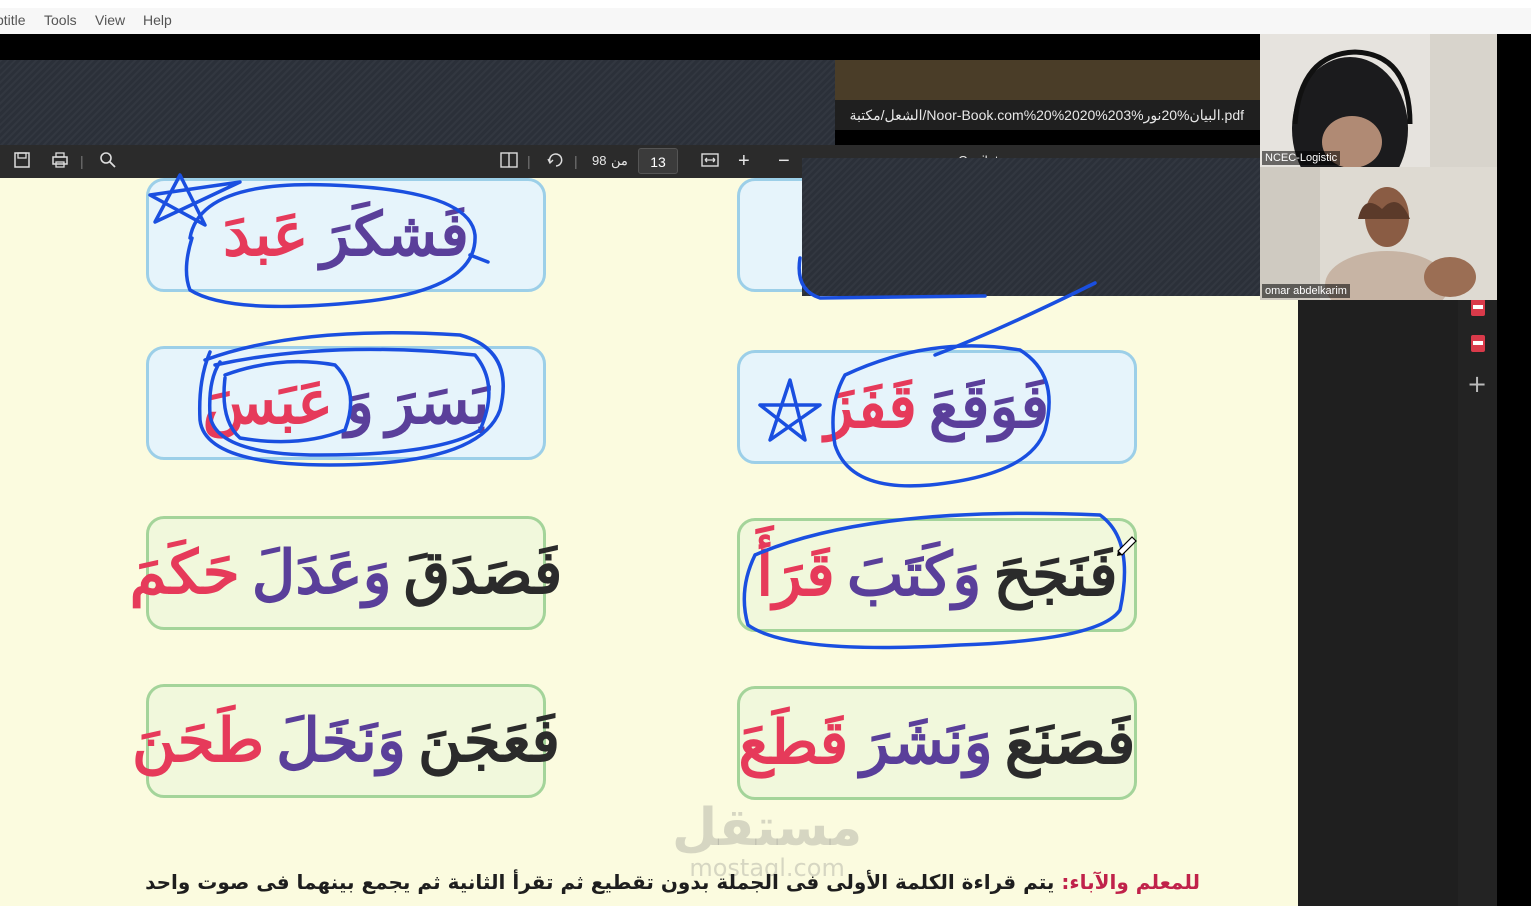  I want to click on card-word: قَرَأَ, so click(795, 575).